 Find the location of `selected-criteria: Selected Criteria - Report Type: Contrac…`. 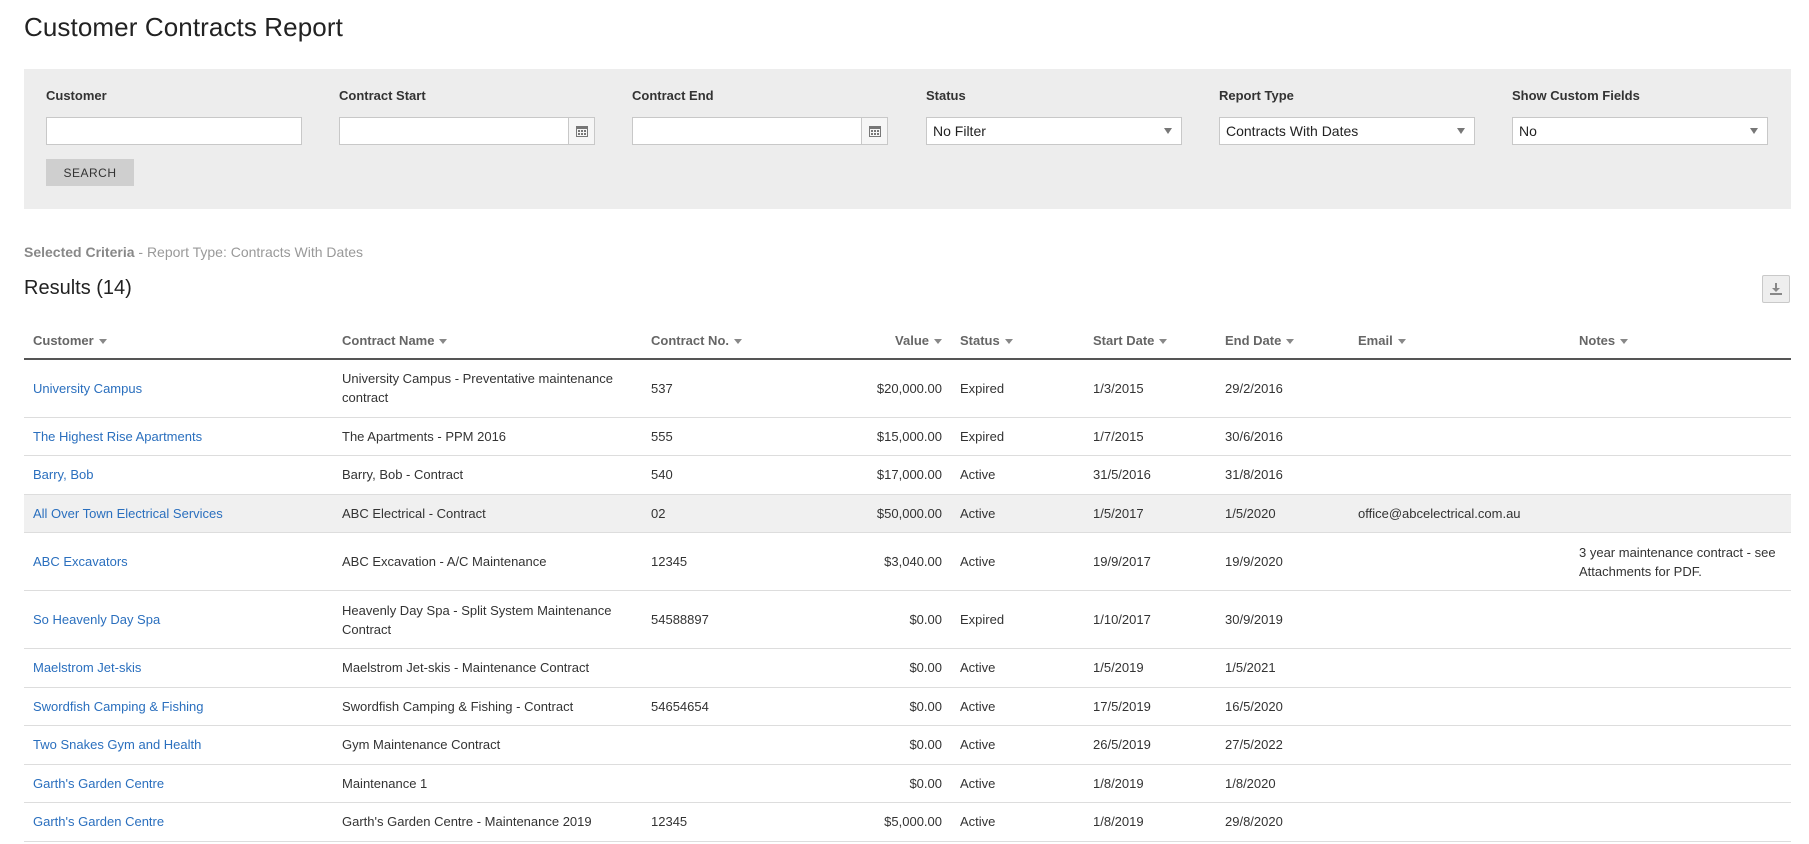

selected-criteria: Selected Criteria - Report Type: Contrac… is located at coordinates (193, 252).